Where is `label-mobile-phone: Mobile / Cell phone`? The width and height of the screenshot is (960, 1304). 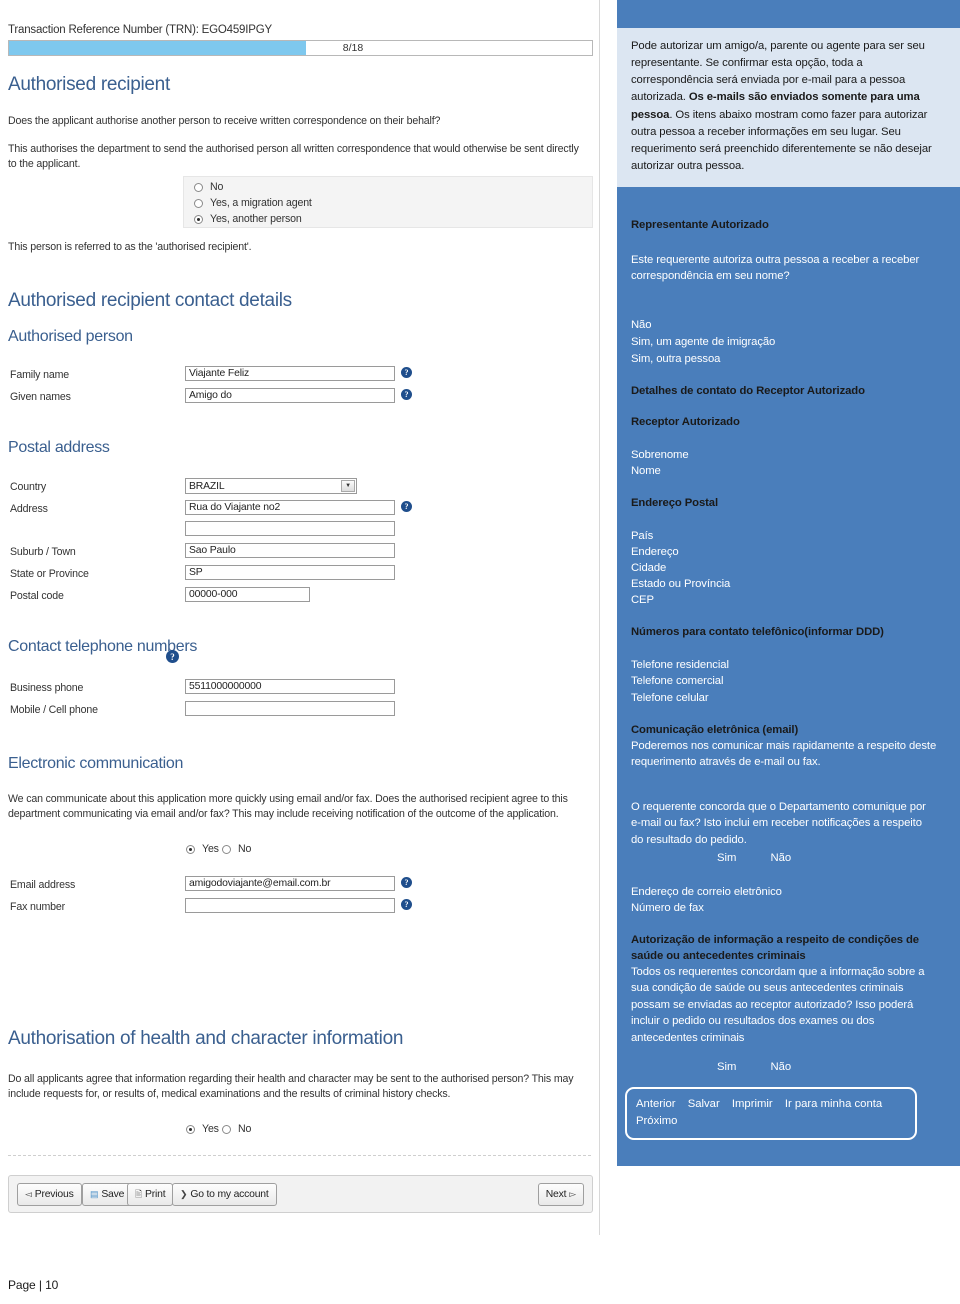
label-mobile-phone: Mobile / Cell phone is located at coordinates (54, 710).